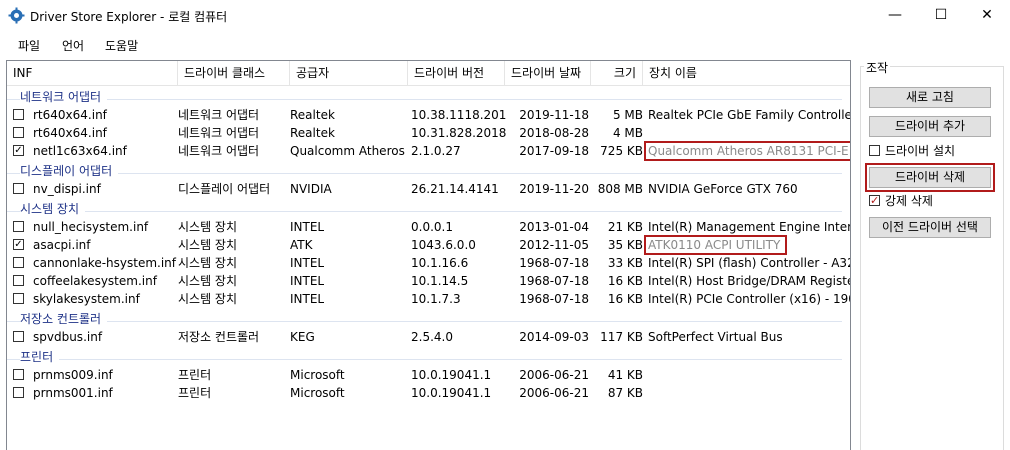 Image resolution: width=1010 pixels, height=450 pixels. Describe the element at coordinates (73, 45) in the screenshot. I see `menu-language: 언어` at that location.